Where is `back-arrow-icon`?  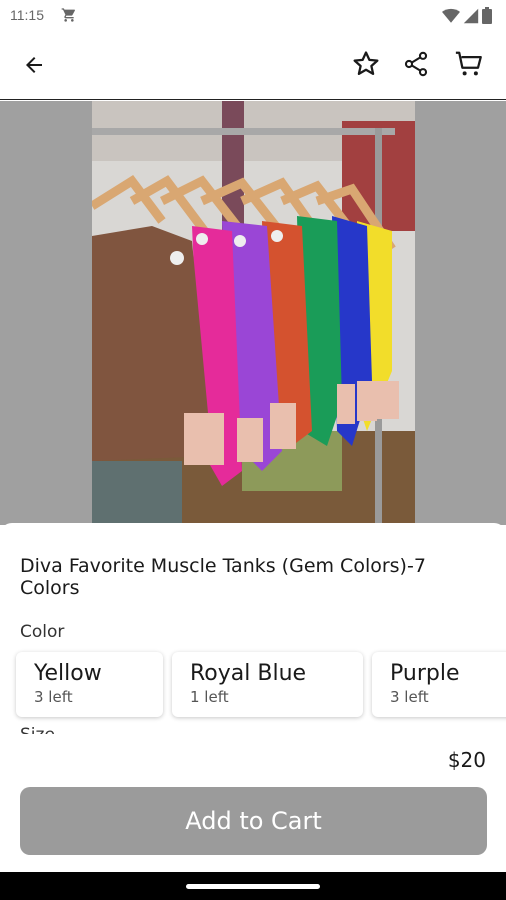 back-arrow-icon is located at coordinates (34, 65).